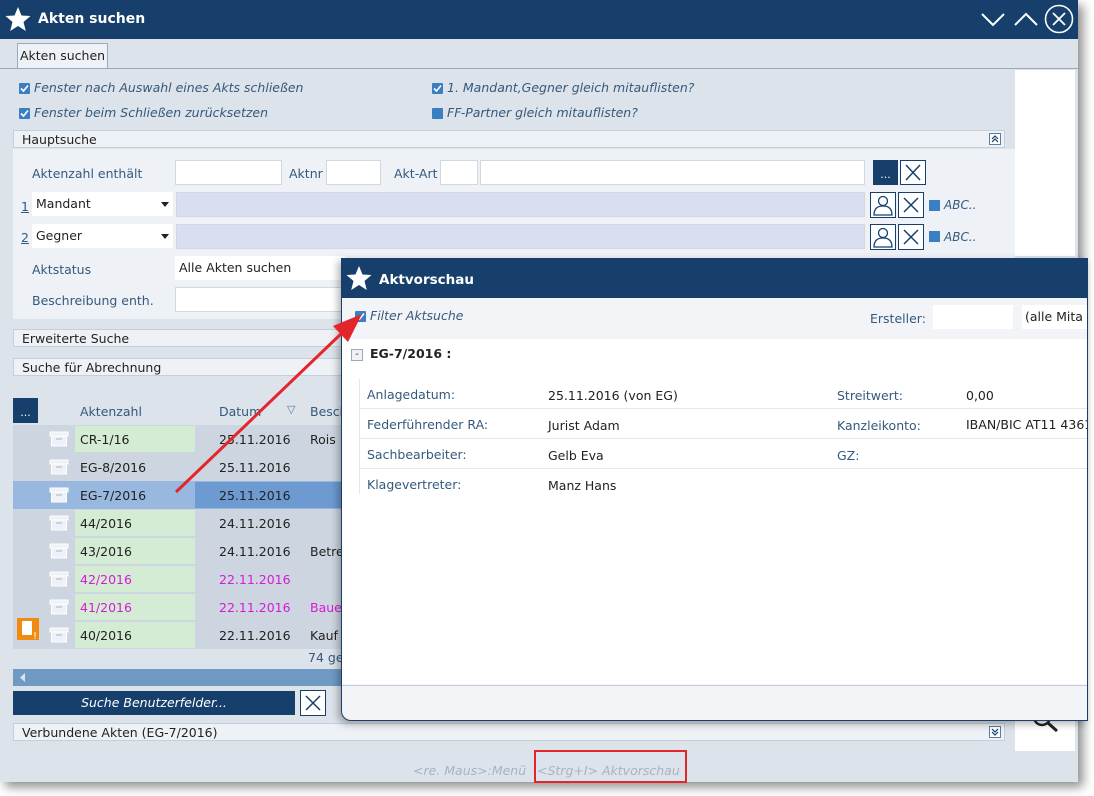  I want to click on aktstatus-select: Alle Akten suchen, so click(260, 268).